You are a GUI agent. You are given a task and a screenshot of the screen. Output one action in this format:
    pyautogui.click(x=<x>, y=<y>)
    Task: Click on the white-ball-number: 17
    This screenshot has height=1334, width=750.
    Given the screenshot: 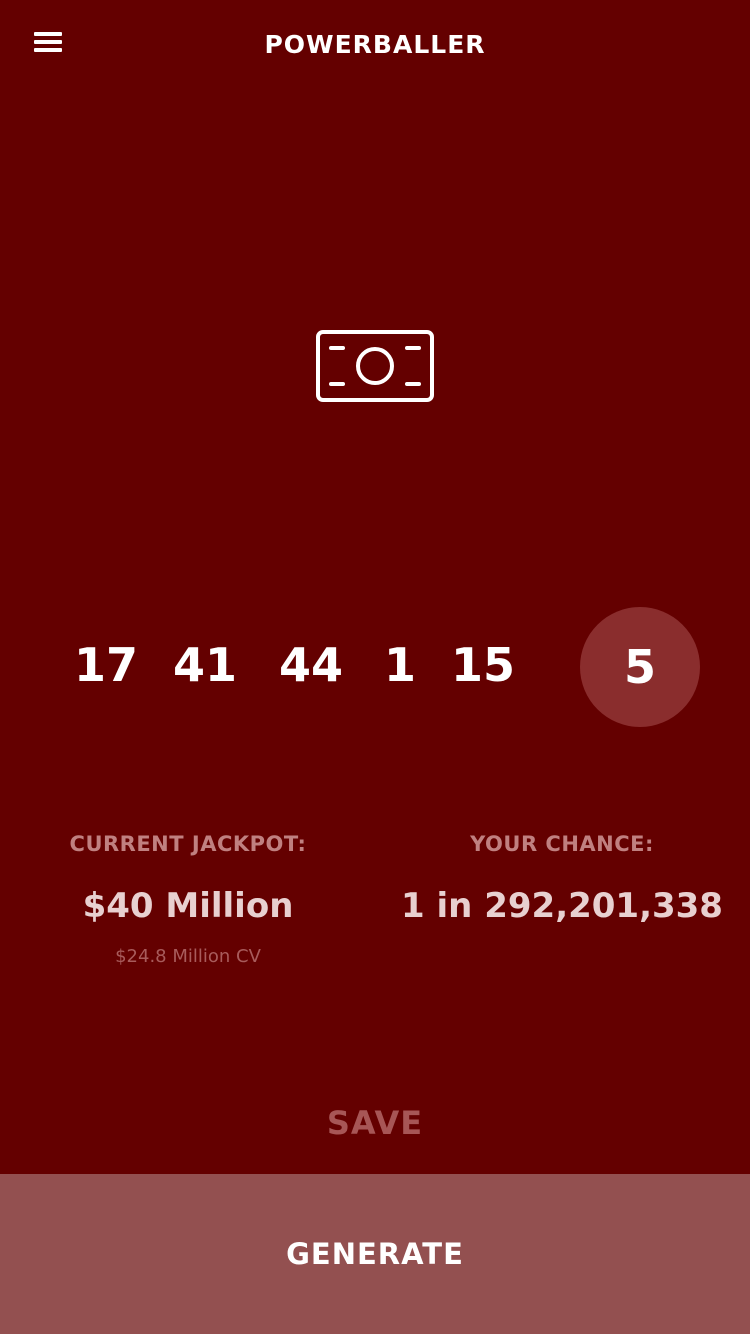 What is the action you would take?
    pyautogui.click(x=105, y=665)
    